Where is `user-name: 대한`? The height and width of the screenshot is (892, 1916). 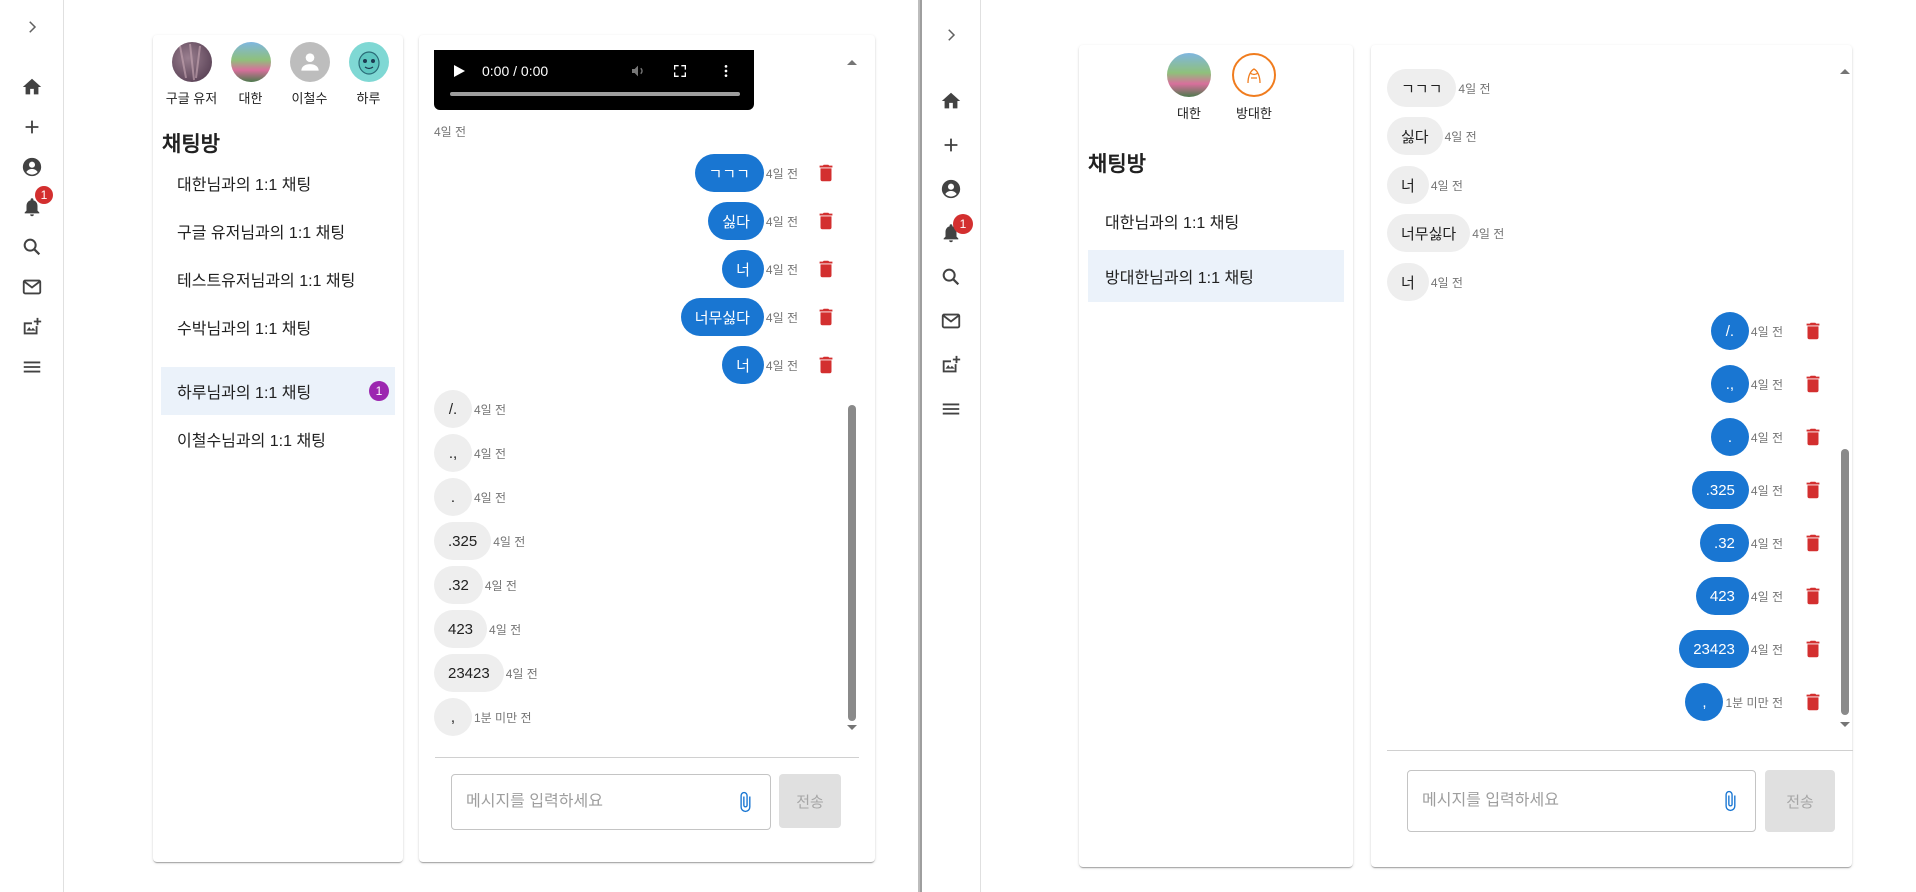 user-name: 대한 is located at coordinates (250, 98).